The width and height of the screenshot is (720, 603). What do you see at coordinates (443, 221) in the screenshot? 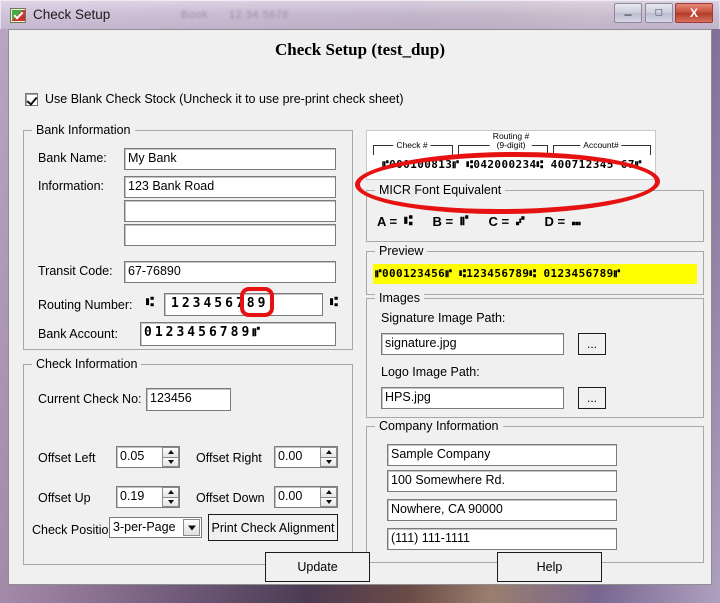
I see `micr-equiv-b-letter: B =` at bounding box center [443, 221].